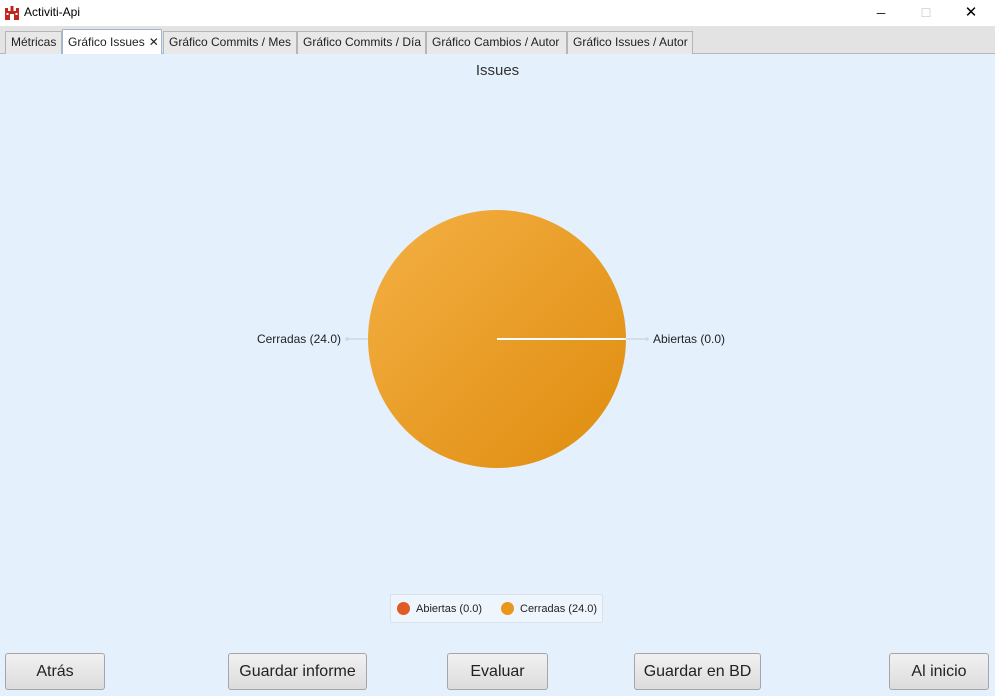 The height and width of the screenshot is (696, 995). I want to click on legend-label: Cerradas (24.0), so click(559, 609).